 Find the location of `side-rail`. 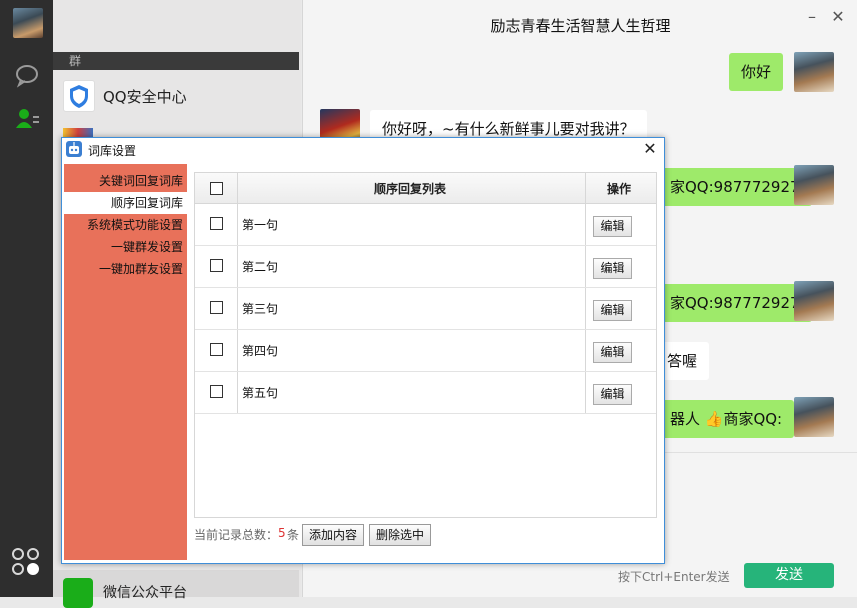

side-rail is located at coordinates (26, 298).